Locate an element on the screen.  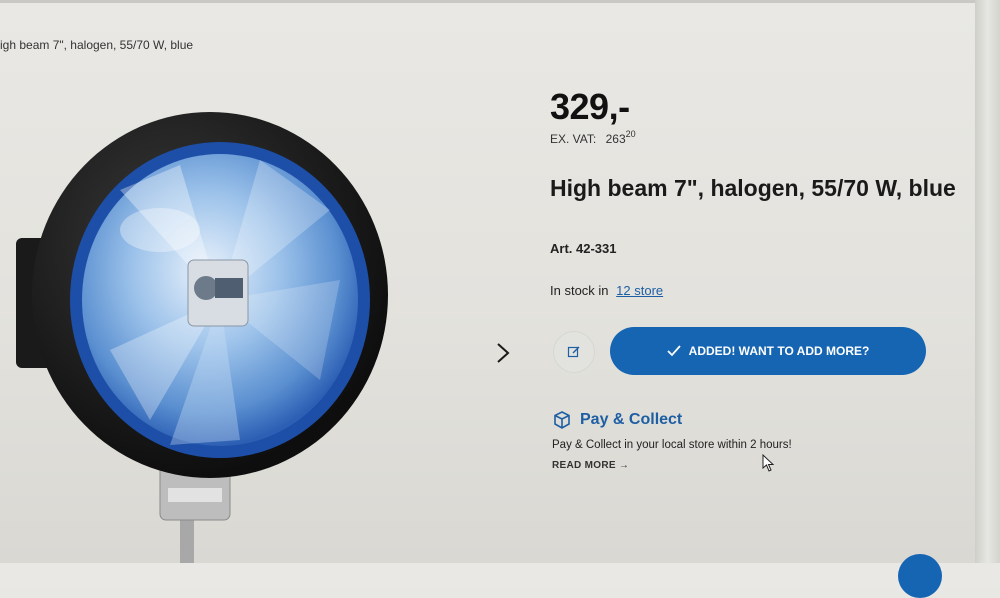
add-to-cart-button: ADDED! WANT TO ADD MORE? is located at coordinates (768, 351).